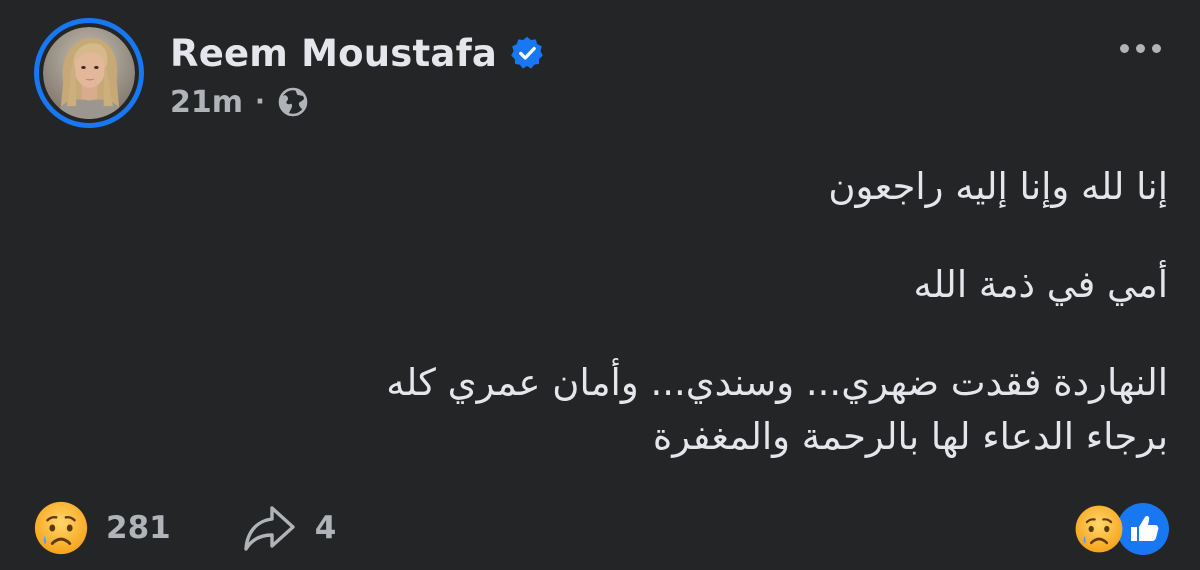  I want to click on globe-icon, so click(293, 102).